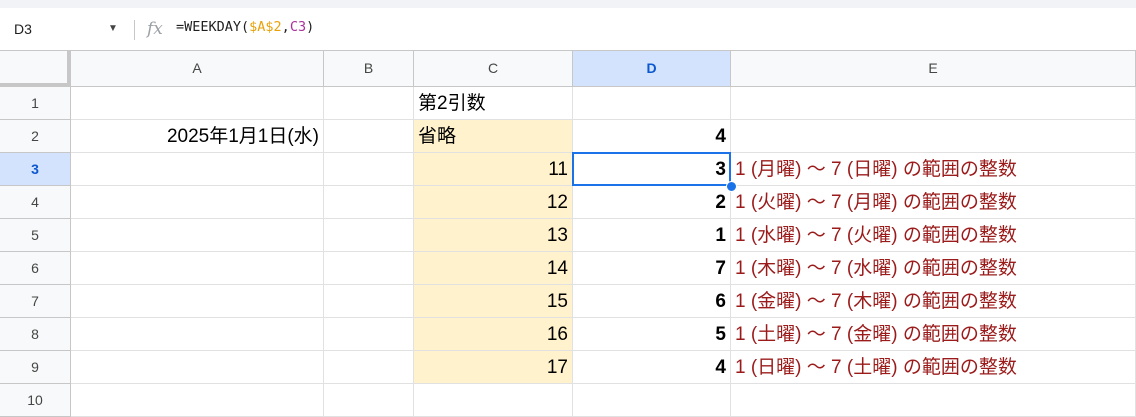 This screenshot has width=1136, height=417. I want to click on column-header-a: A, so click(197, 69).